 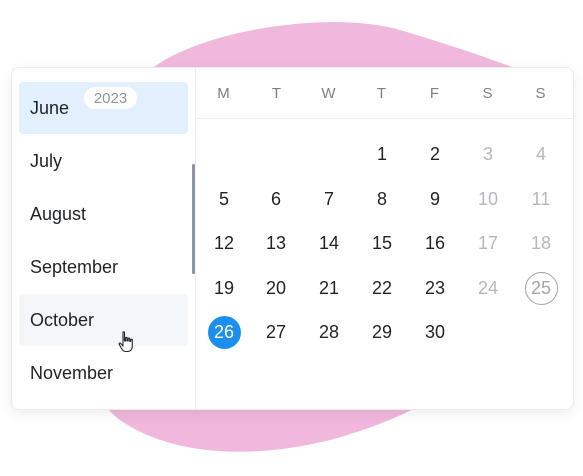 What do you see at coordinates (382, 332) in the screenshot?
I see `day-cell-29: 29` at bounding box center [382, 332].